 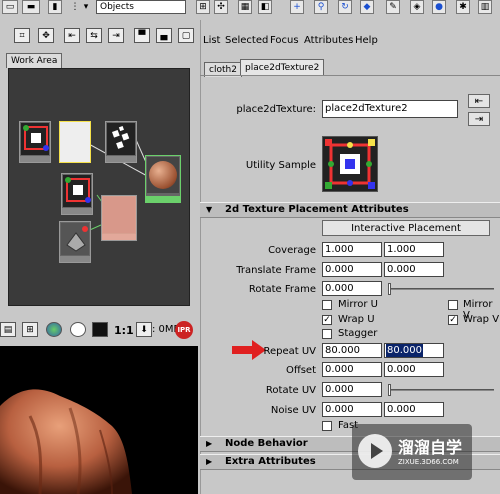 What do you see at coordinates (352, 249) in the screenshot?
I see `coverage-u-input: 1.000` at bounding box center [352, 249].